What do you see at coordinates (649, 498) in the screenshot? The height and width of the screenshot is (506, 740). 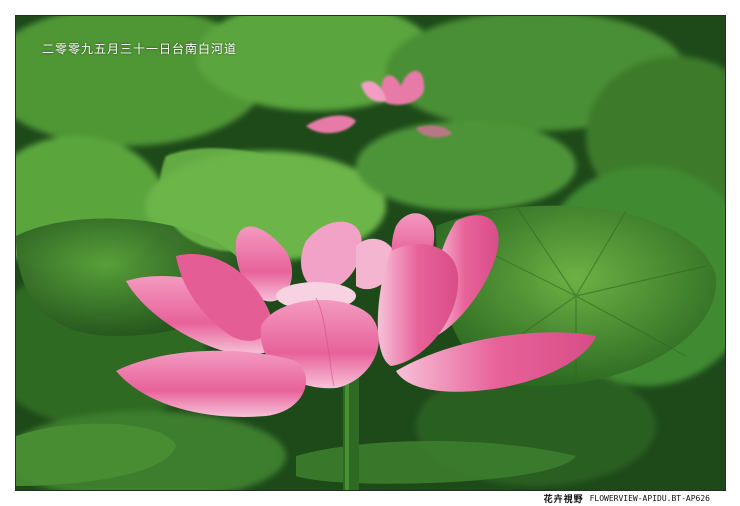 I see `footer-site: FLOWERVIEW-APIDU.BT-AP626` at bounding box center [649, 498].